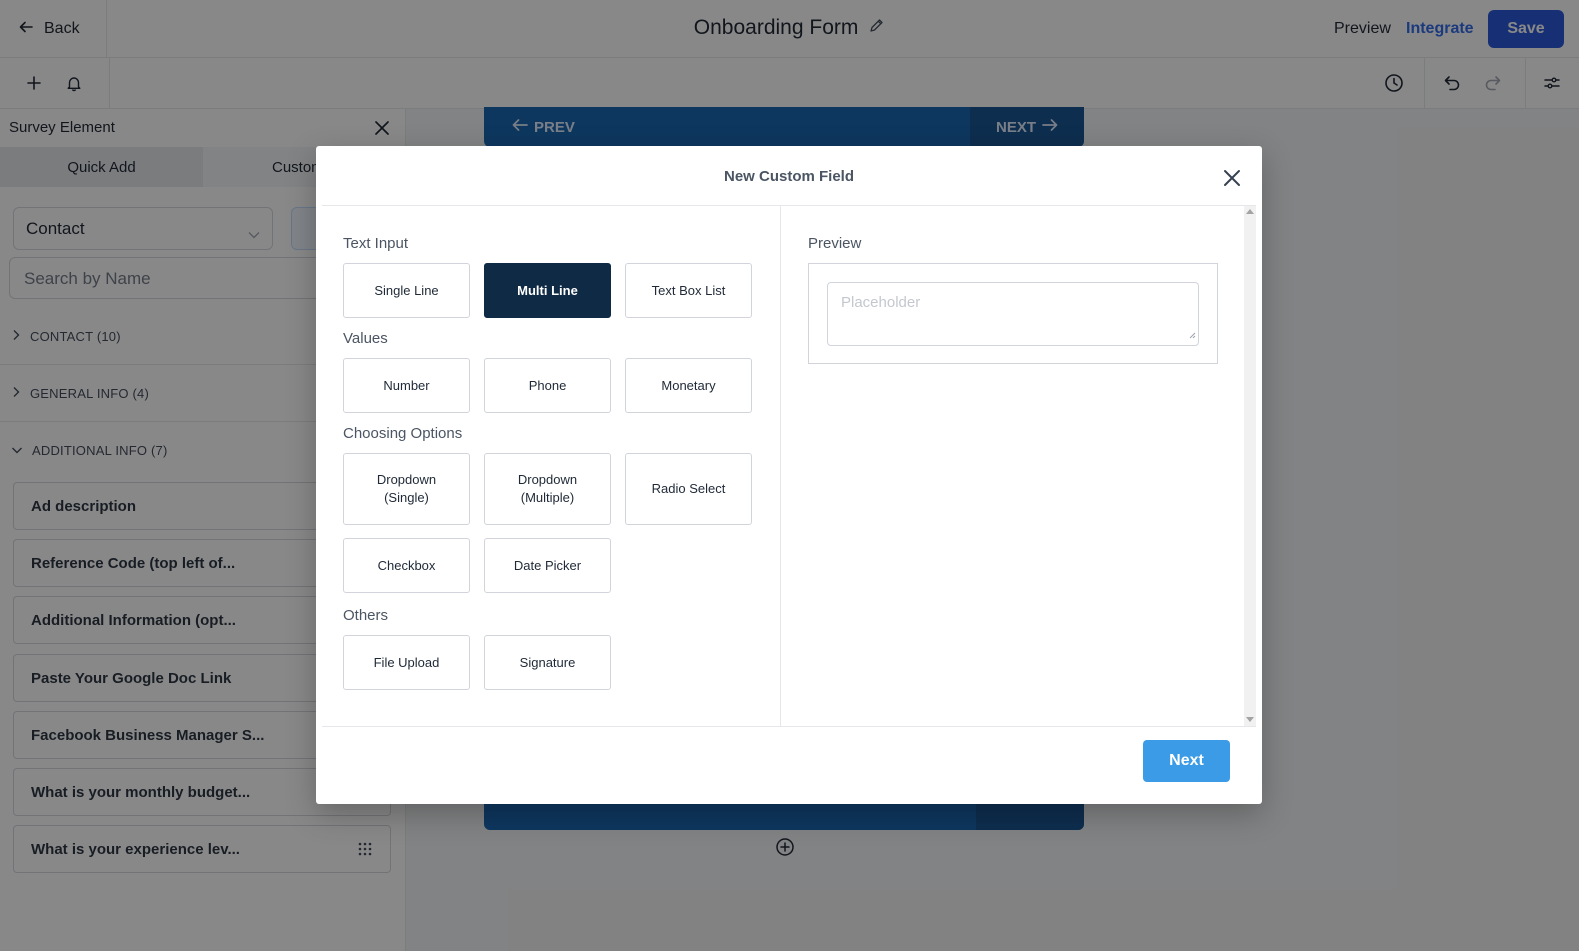  I want to click on option-dropdown-single: Dropdown (Single), so click(406, 489).